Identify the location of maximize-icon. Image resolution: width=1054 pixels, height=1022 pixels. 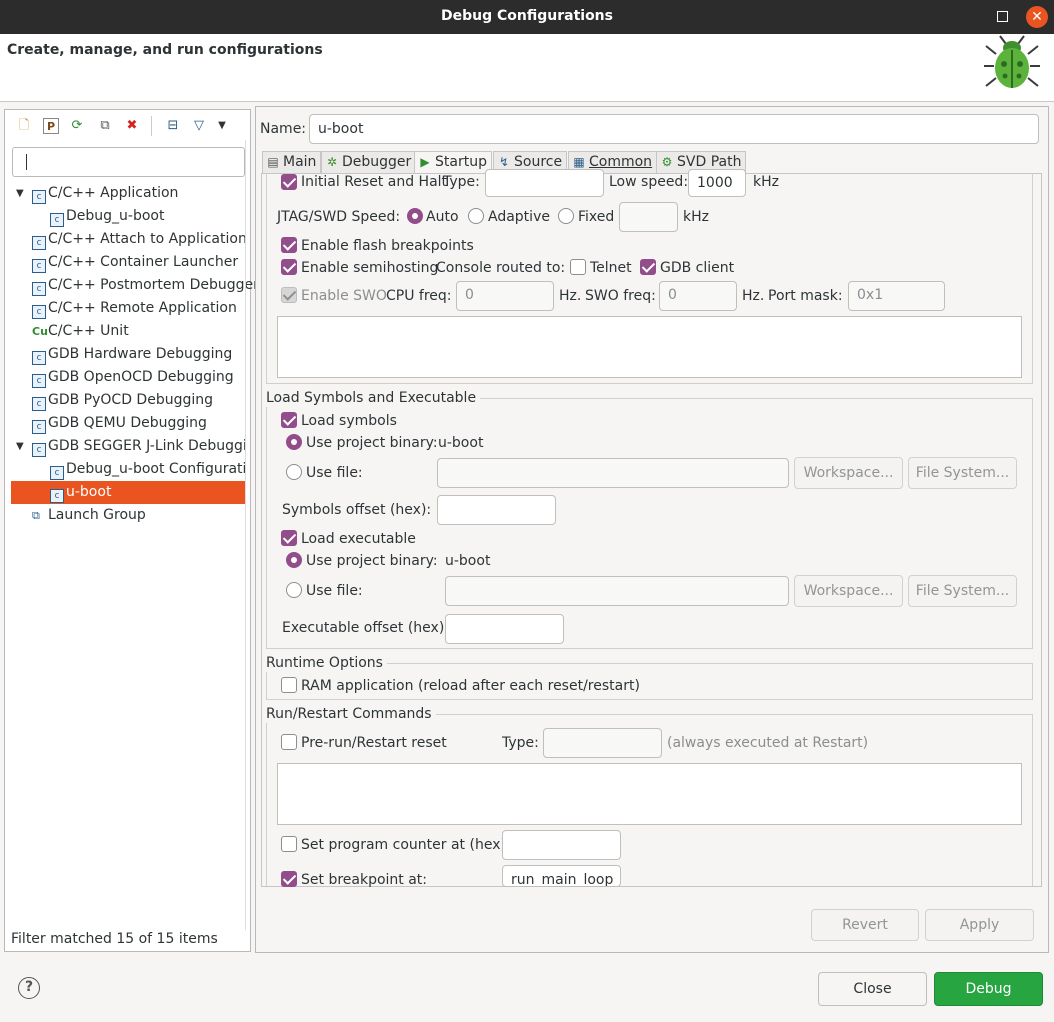
(1002, 16).